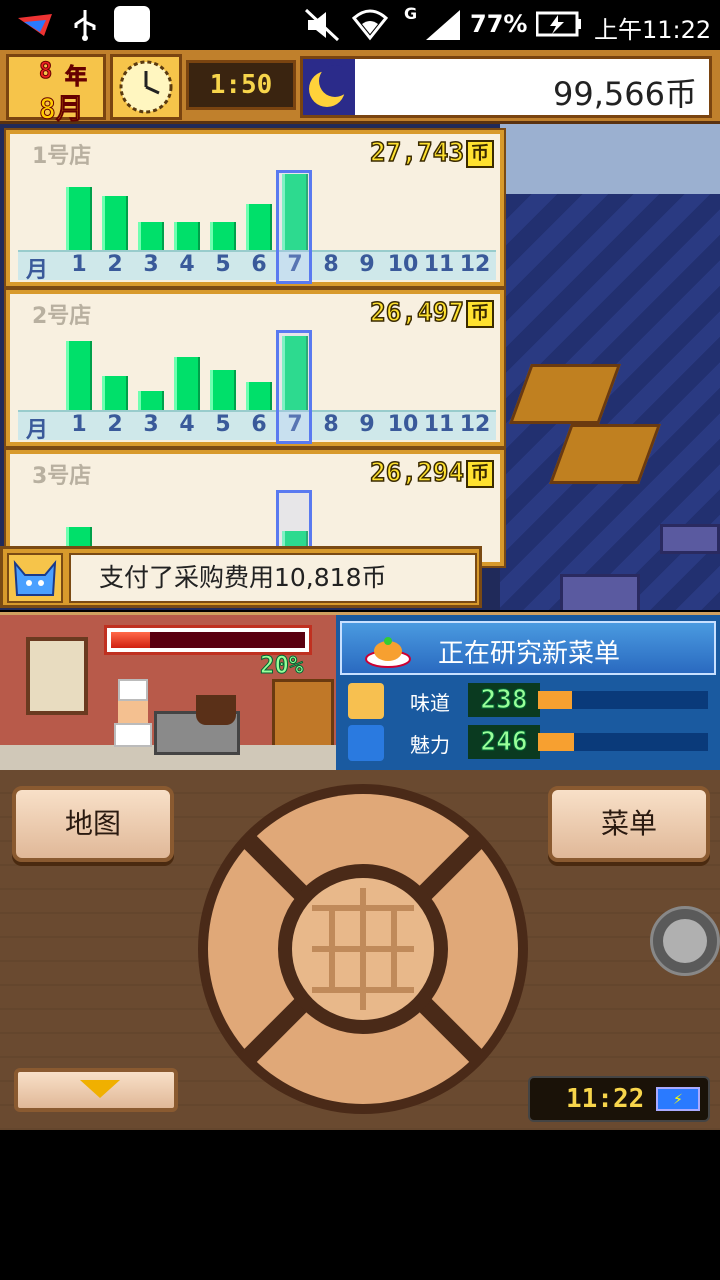 This screenshot has width=720, height=1280. Describe the element at coordinates (132, 24) in the screenshot. I see `notification-icon` at that location.